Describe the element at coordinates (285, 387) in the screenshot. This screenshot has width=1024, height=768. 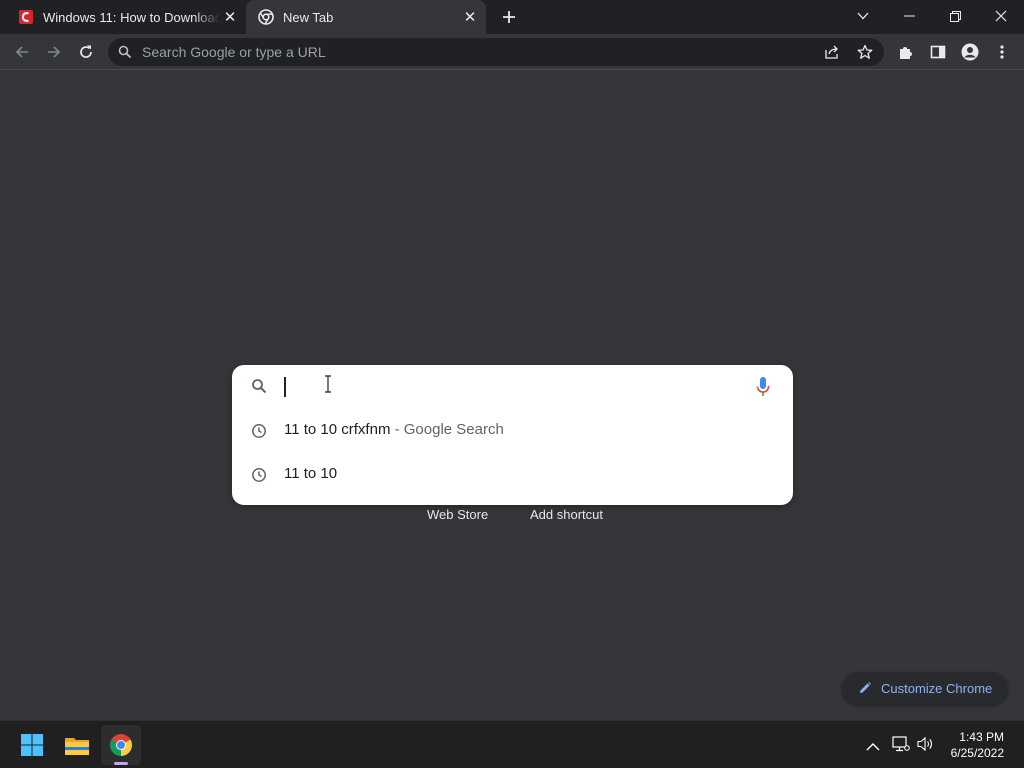
I see `search-input-caret` at that location.